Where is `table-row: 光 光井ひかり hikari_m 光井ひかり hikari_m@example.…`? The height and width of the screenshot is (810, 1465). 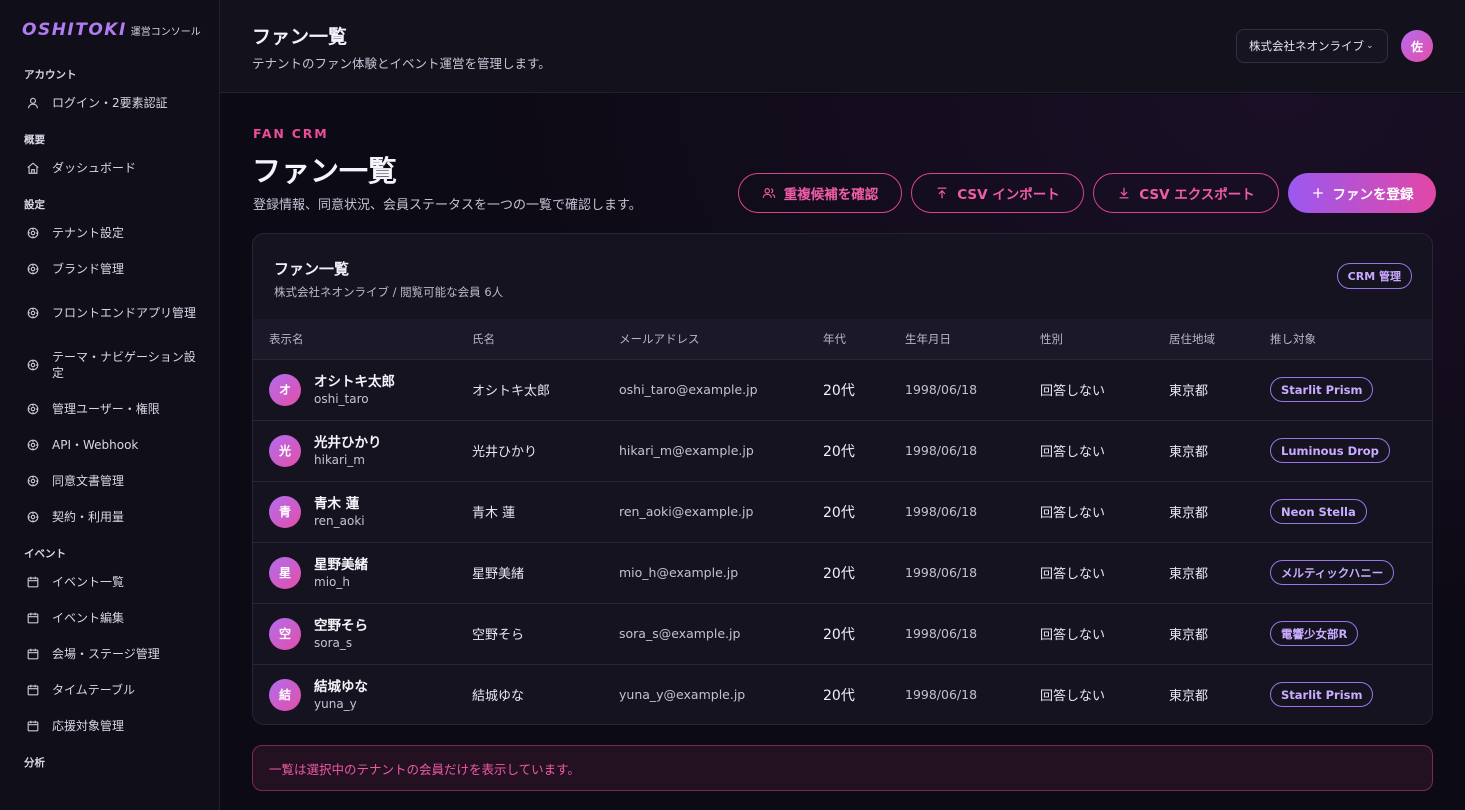 table-row: 光 光井ひかり hikari_m 光井ひかり hikari_m@example.… is located at coordinates (842, 450).